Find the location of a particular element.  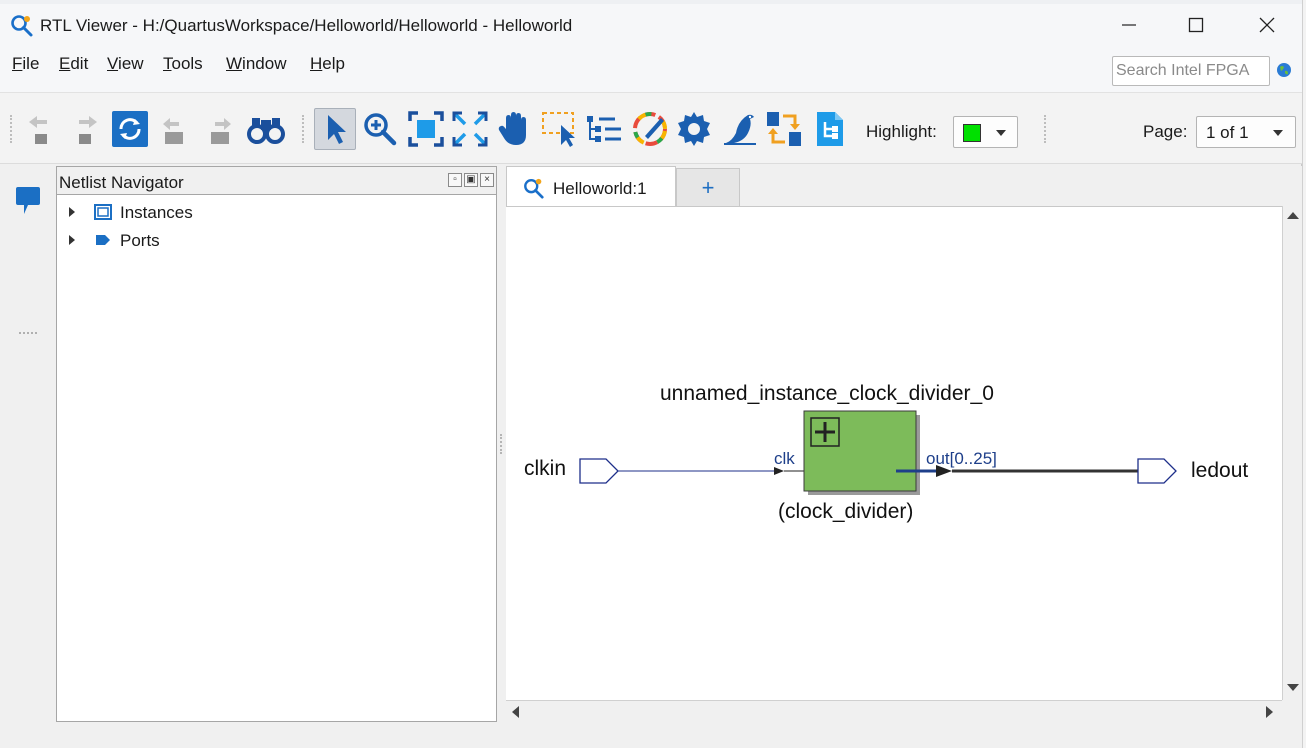

toolbar: Highlight: Page: 1 of 1 is located at coordinates (651, 128).